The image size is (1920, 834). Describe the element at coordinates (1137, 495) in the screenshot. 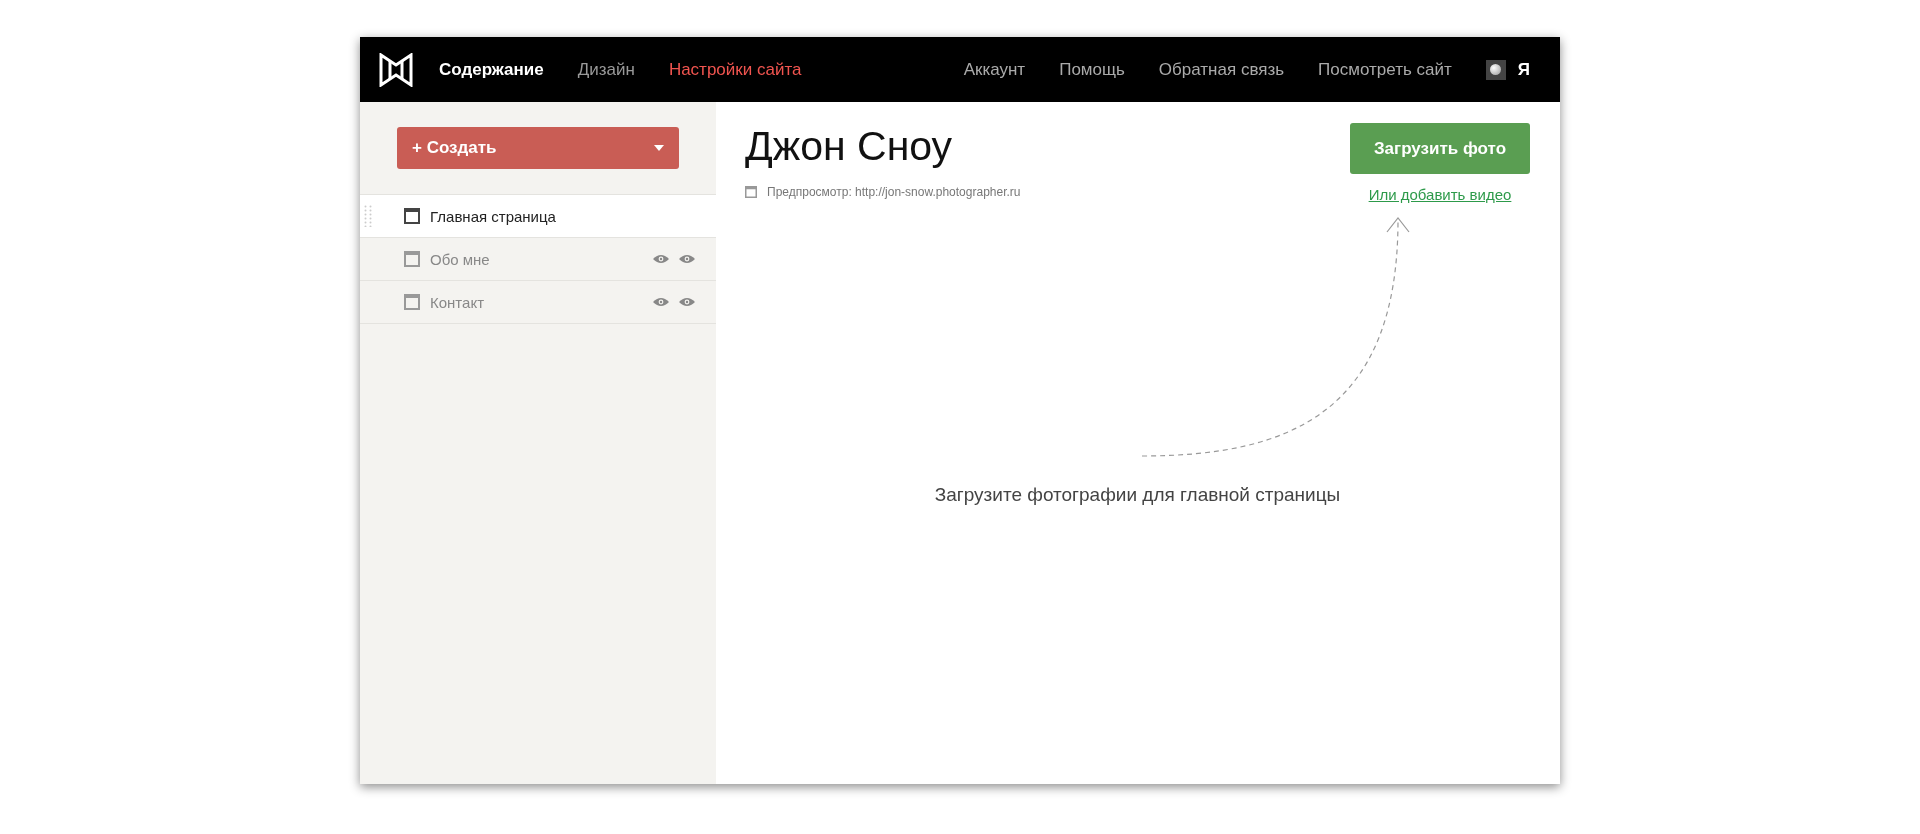

I see `empty-state-message: Загрузите фотографии для главной страницы` at that location.